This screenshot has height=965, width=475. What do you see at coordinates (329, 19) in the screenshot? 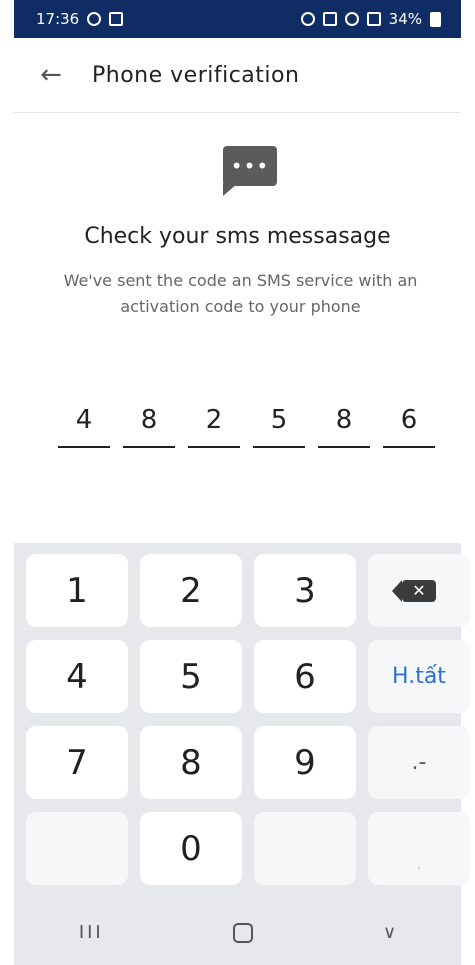
I see `mute-icon` at bounding box center [329, 19].